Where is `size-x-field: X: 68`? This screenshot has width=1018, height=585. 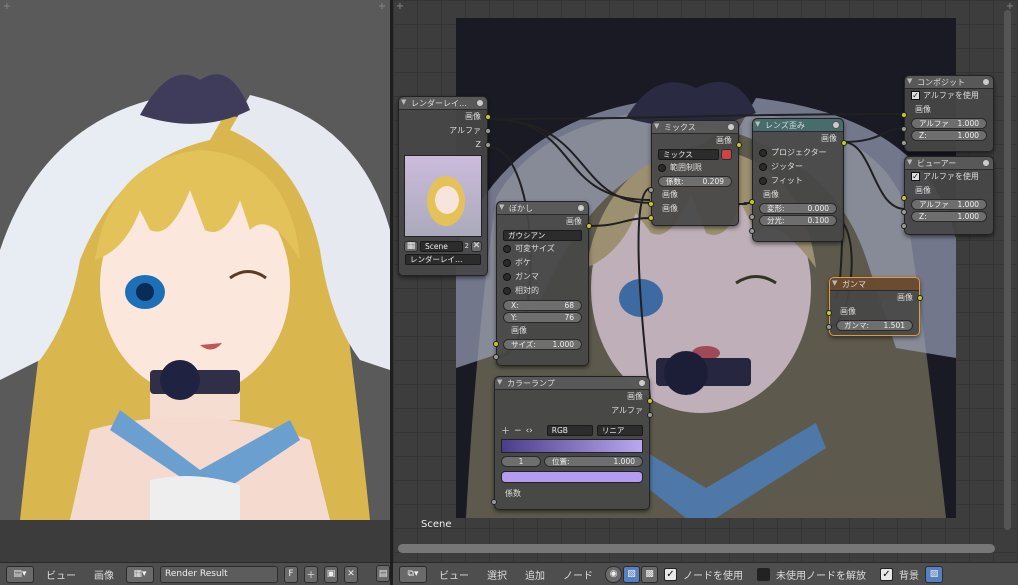 size-x-field: X: 68 is located at coordinates (542, 305).